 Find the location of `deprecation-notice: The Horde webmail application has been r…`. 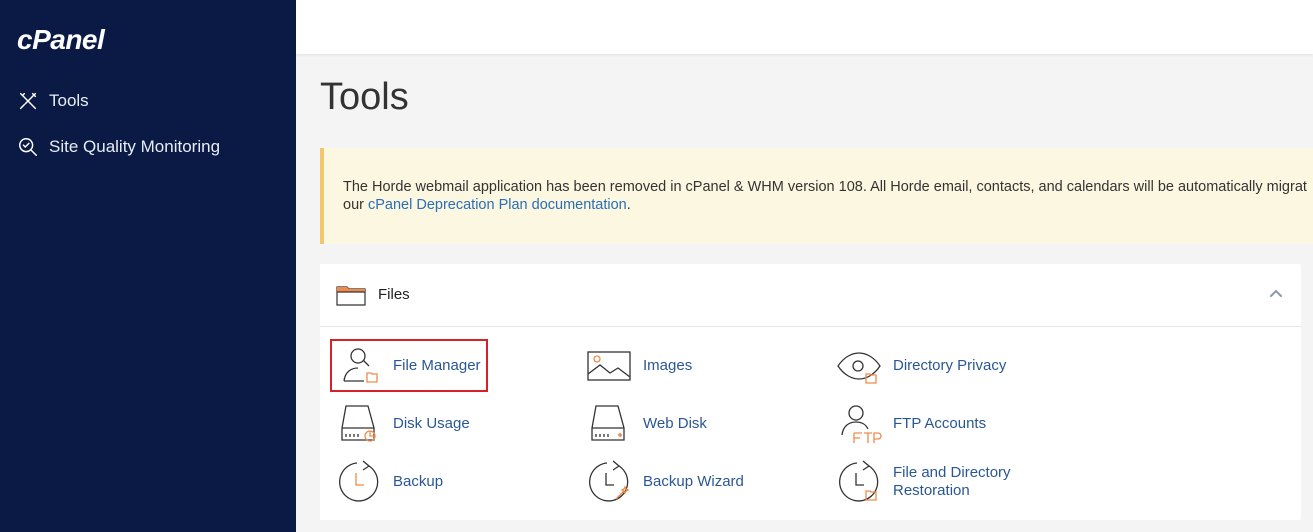

deprecation-notice: The Horde webmail application has been r… is located at coordinates (816, 196).